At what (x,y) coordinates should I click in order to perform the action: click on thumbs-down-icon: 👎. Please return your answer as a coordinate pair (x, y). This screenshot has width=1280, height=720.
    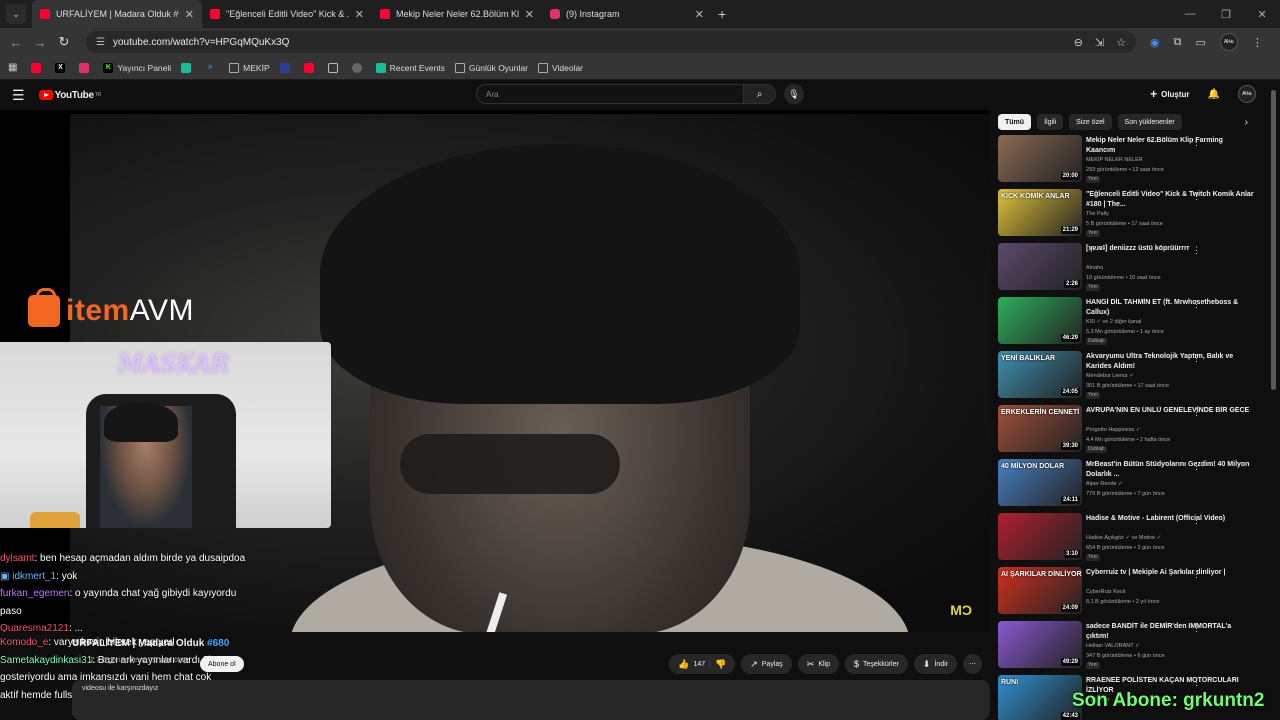
    Looking at the image, I should click on (720, 664).